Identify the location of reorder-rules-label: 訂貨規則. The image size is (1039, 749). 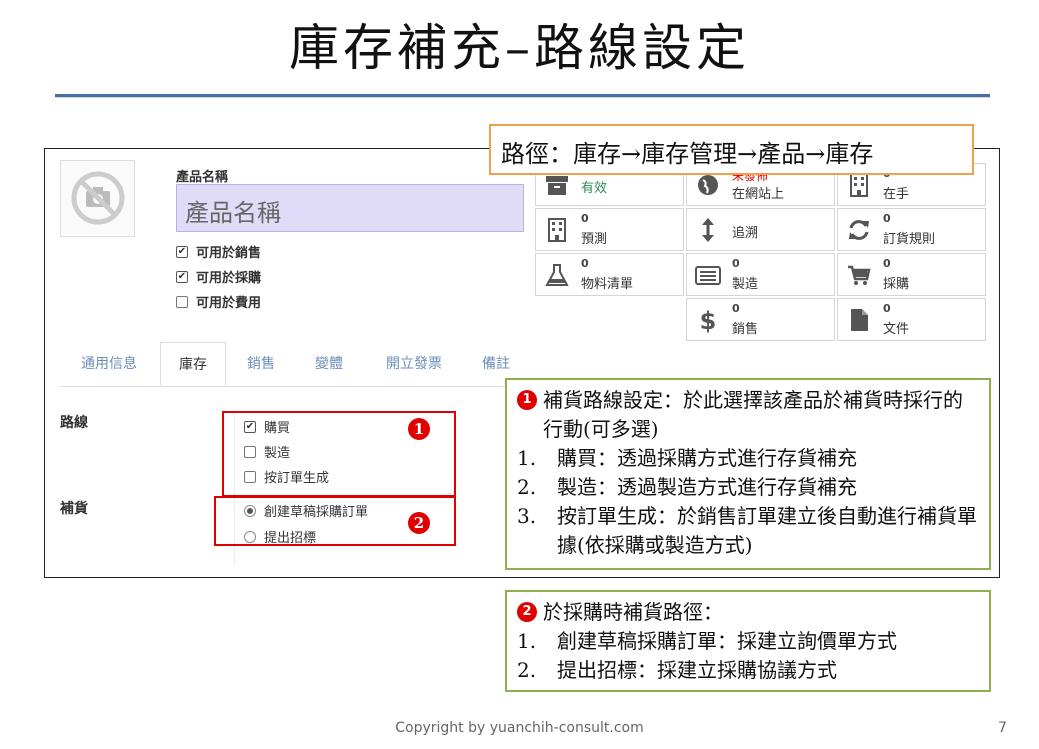
(909, 239).